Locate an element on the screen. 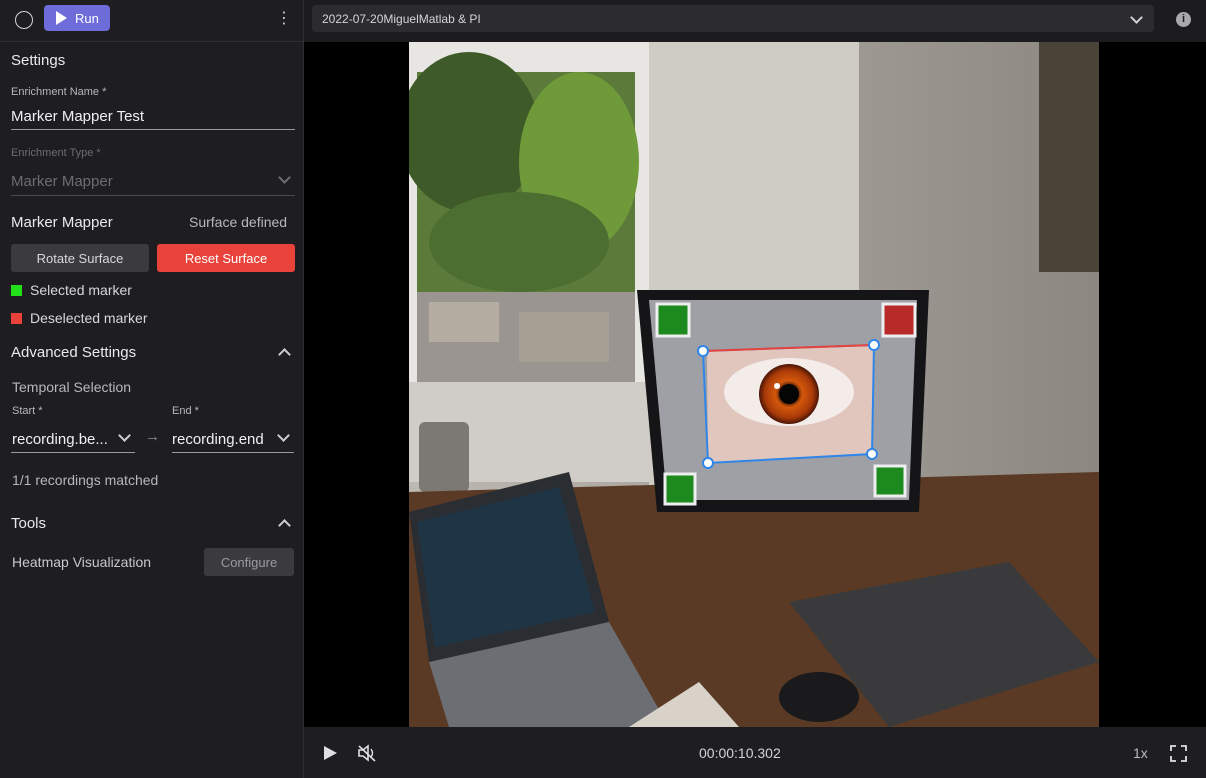 The width and height of the screenshot is (1206, 778). recording-select-value: 2022-07-20MiguelMatlab & PI is located at coordinates (401, 18).